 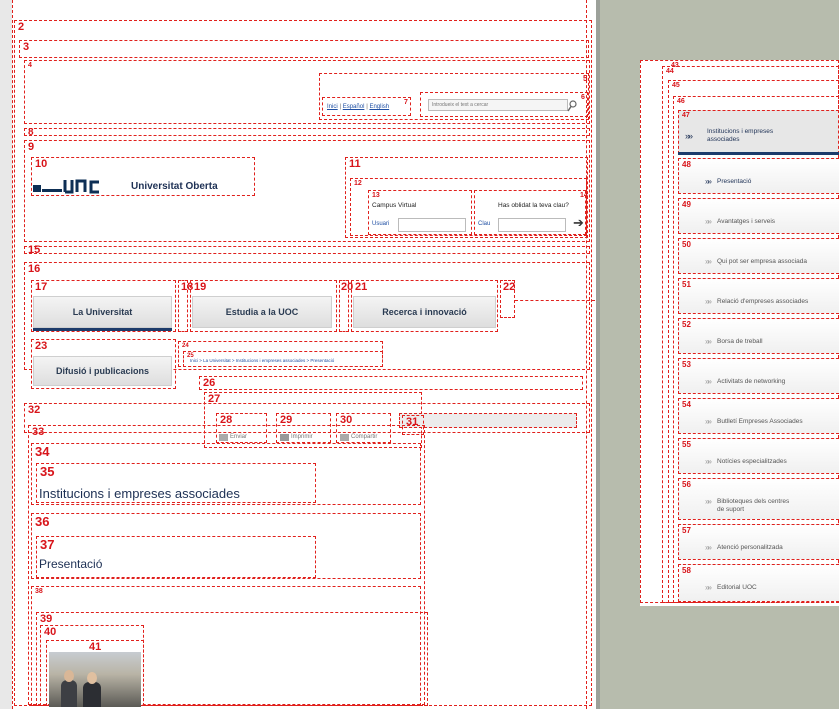 I want to click on sidebar-item-label: Qui pot ser empresa associada, so click(x=762, y=261).